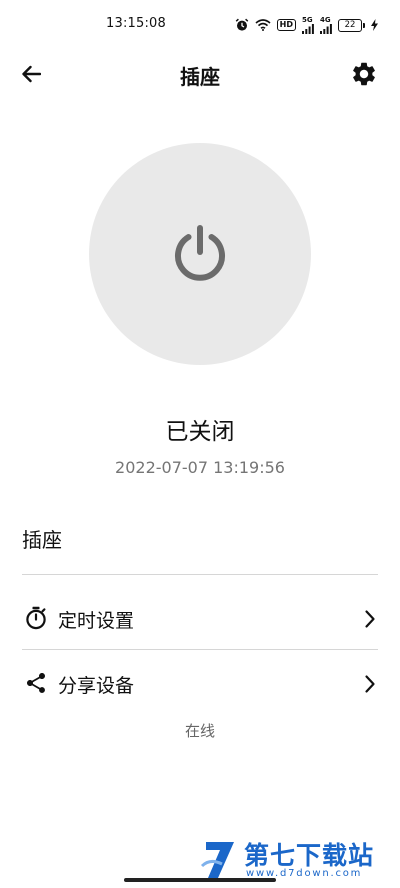 Image resolution: width=400 pixels, height=888 pixels. I want to click on power-status-text: 已关闭, so click(200, 432).